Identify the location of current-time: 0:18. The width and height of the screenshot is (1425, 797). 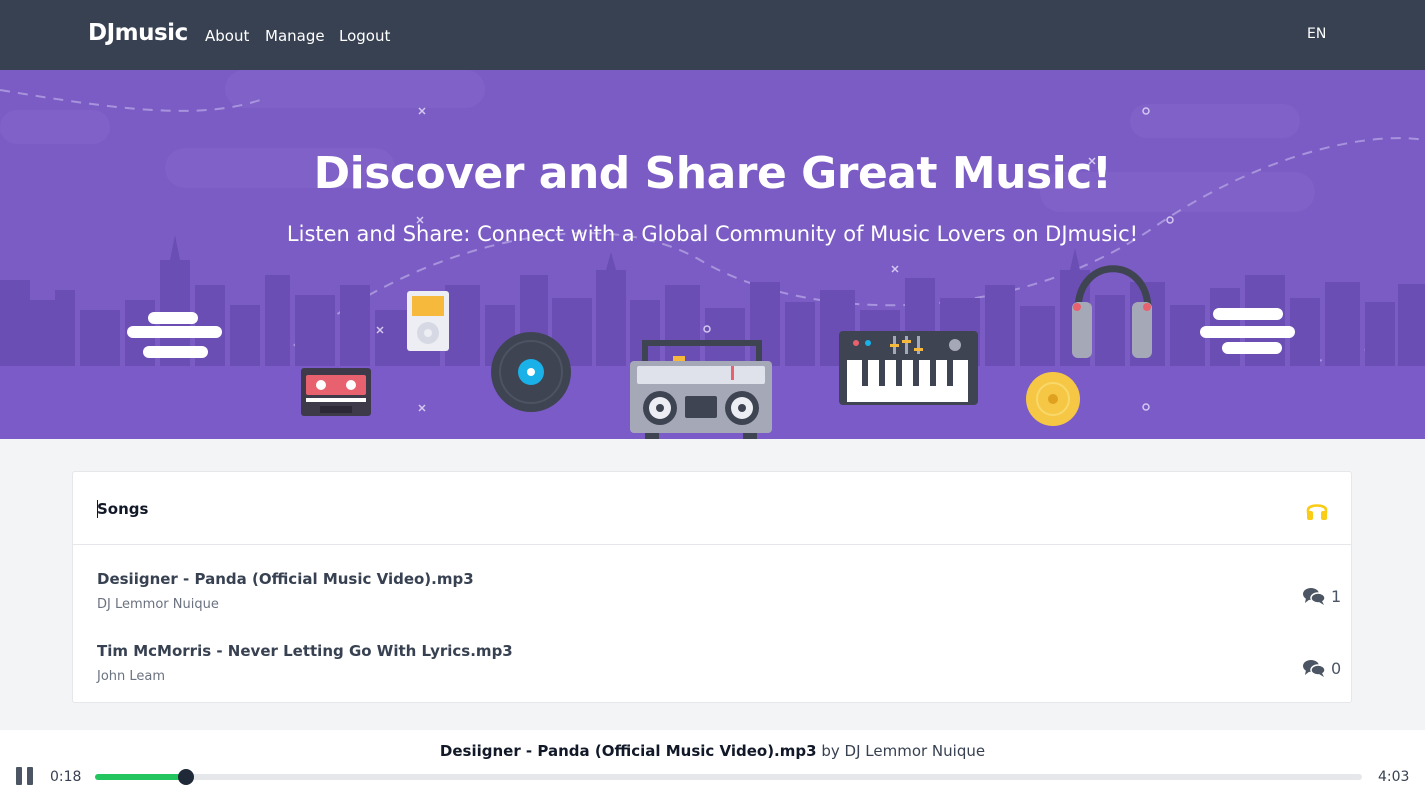
(66, 777).